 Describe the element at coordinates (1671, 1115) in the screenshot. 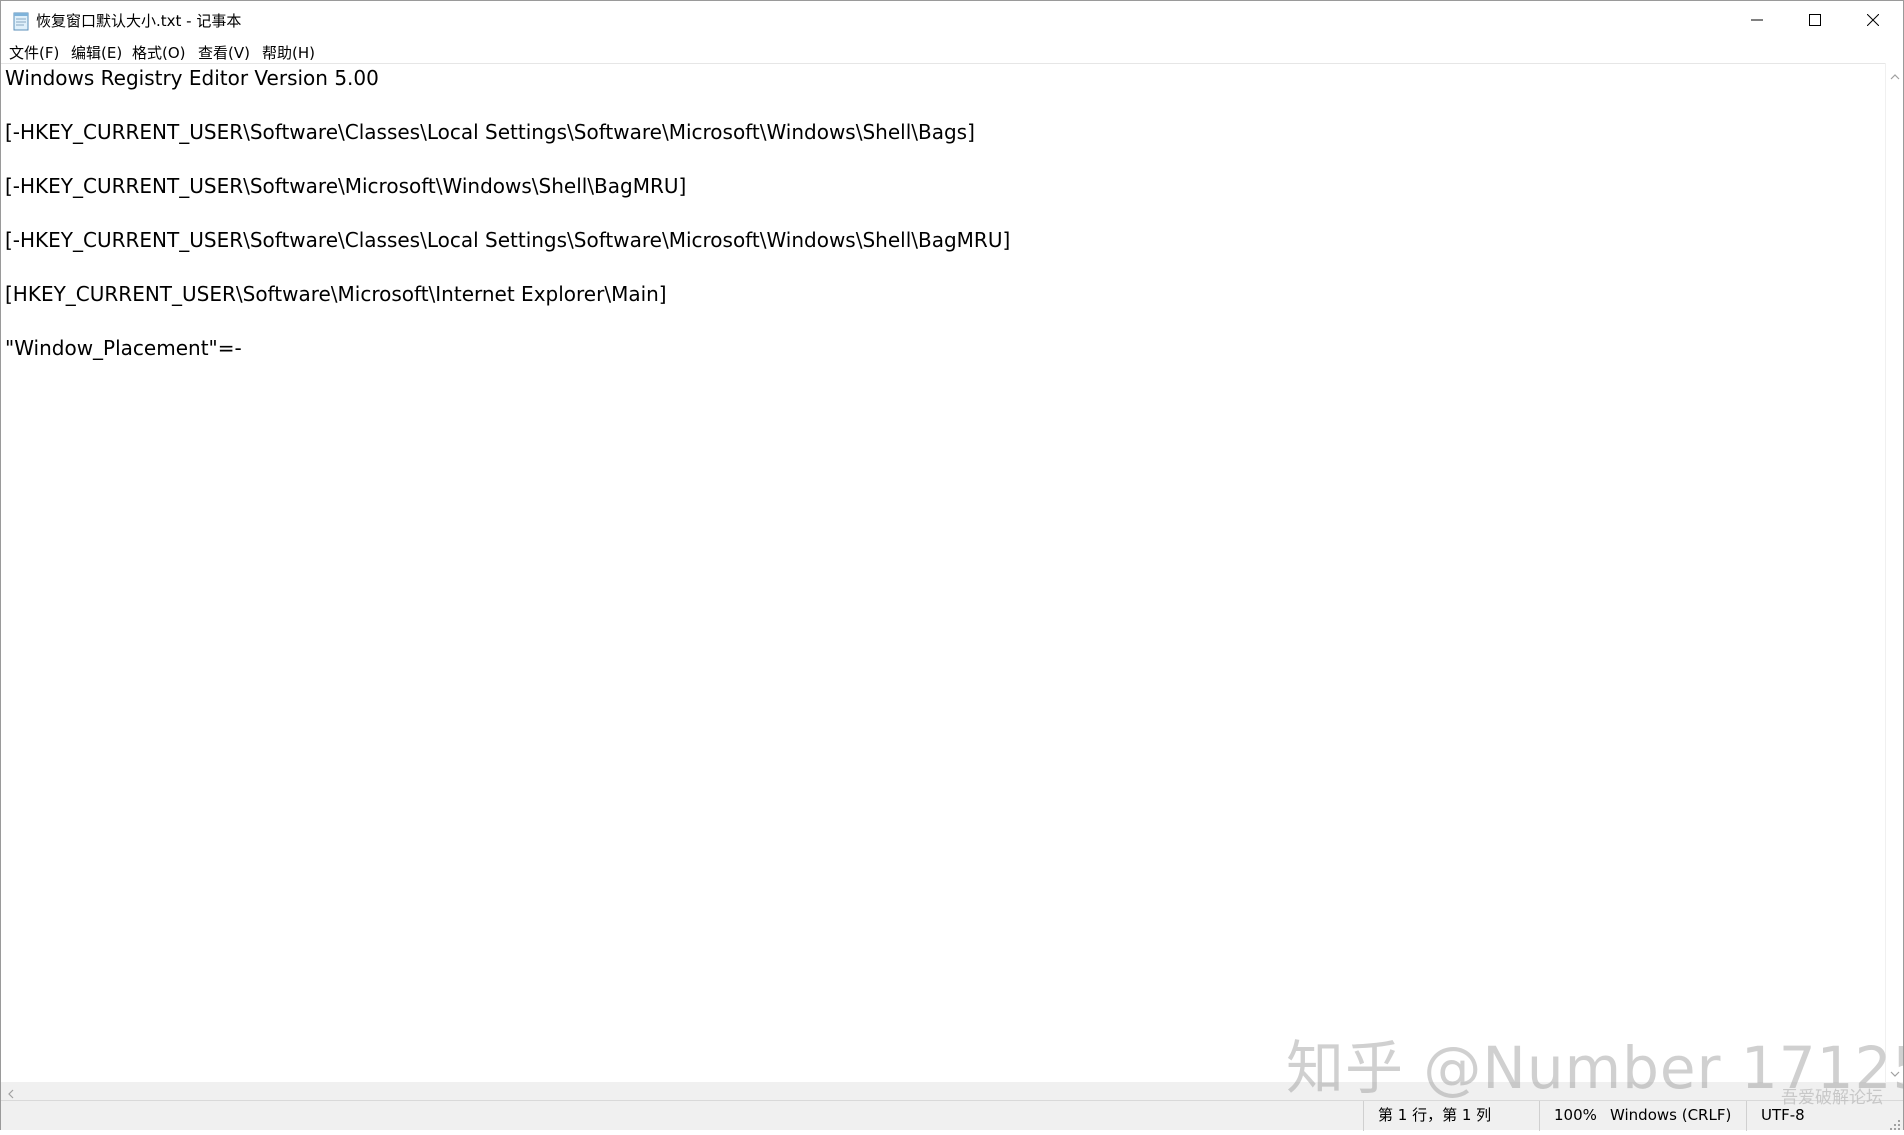

I see `status-line-ending: Windows (CRLF)` at that location.